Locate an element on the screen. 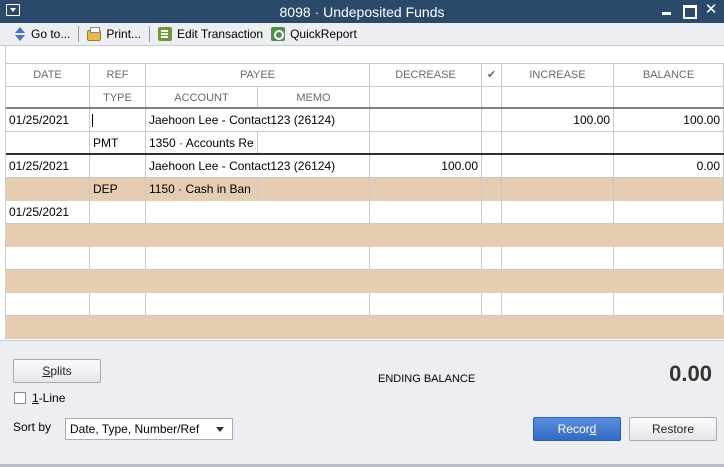  register-blank-row is located at coordinates (365, 55).